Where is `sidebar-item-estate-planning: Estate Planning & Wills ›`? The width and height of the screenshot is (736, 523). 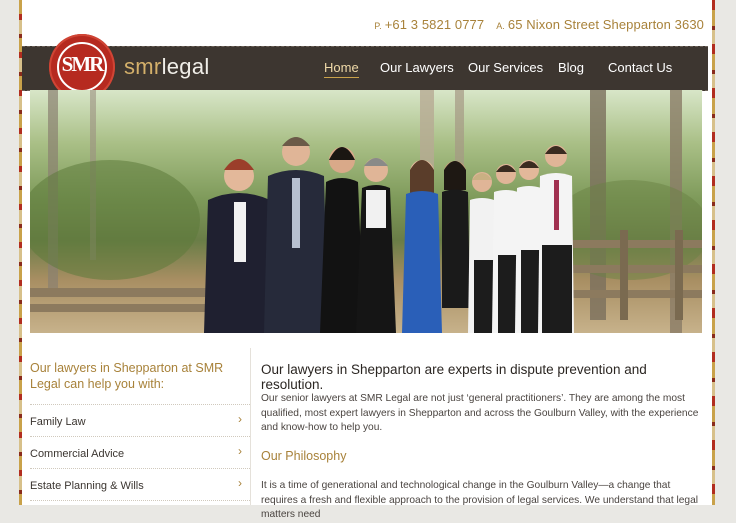
sidebar-item-estate-planning: Estate Planning & Wills › is located at coordinates (136, 484).